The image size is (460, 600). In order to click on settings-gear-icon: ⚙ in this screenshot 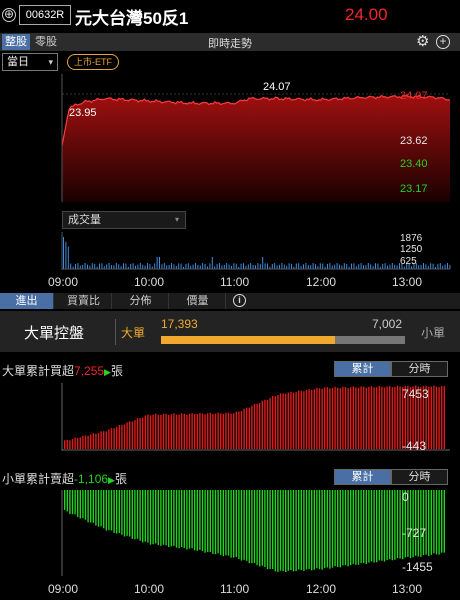, I will do `click(422, 41)`.